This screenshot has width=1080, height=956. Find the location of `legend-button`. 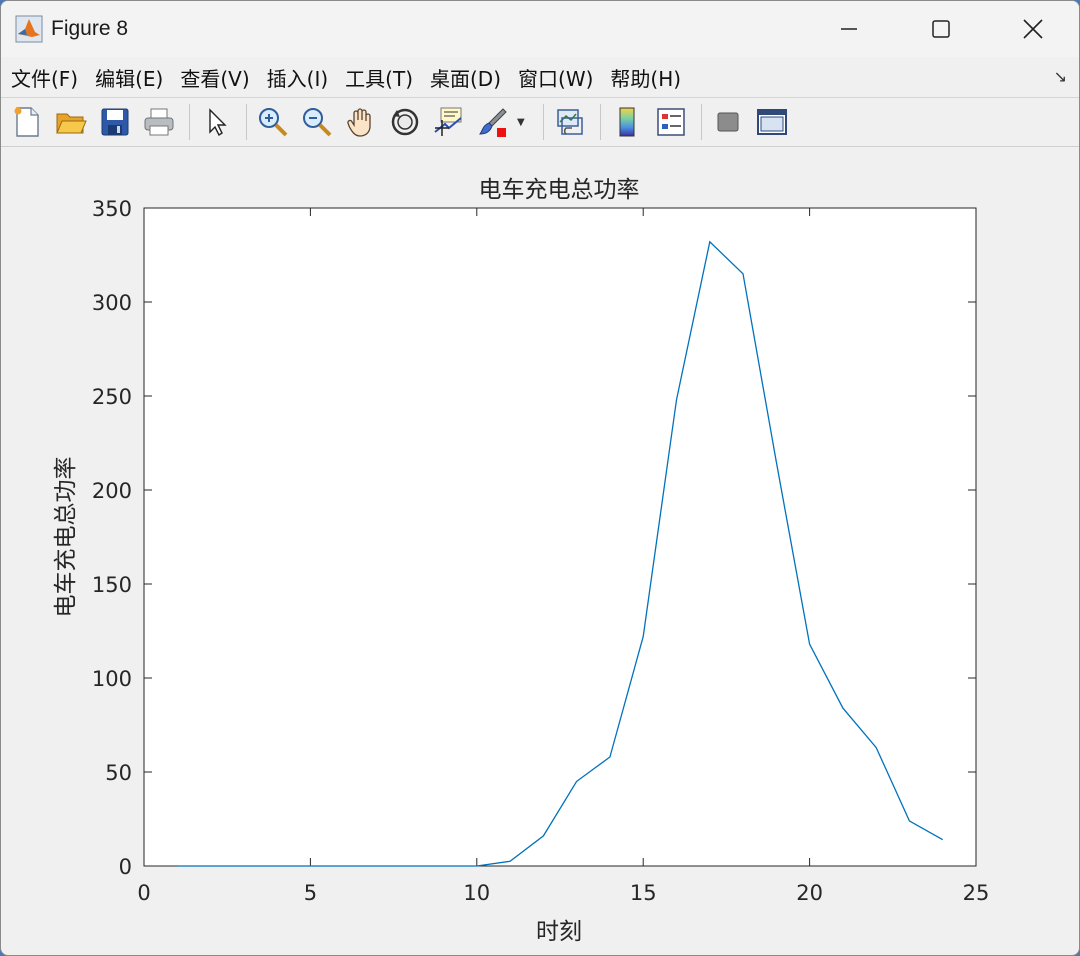

legend-button is located at coordinates (671, 122).